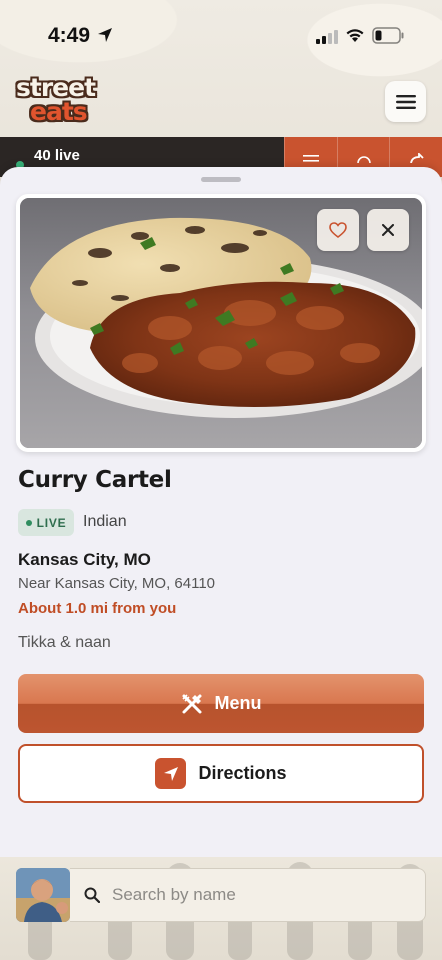  I want to click on menu-button-label: Menu, so click(238, 703).